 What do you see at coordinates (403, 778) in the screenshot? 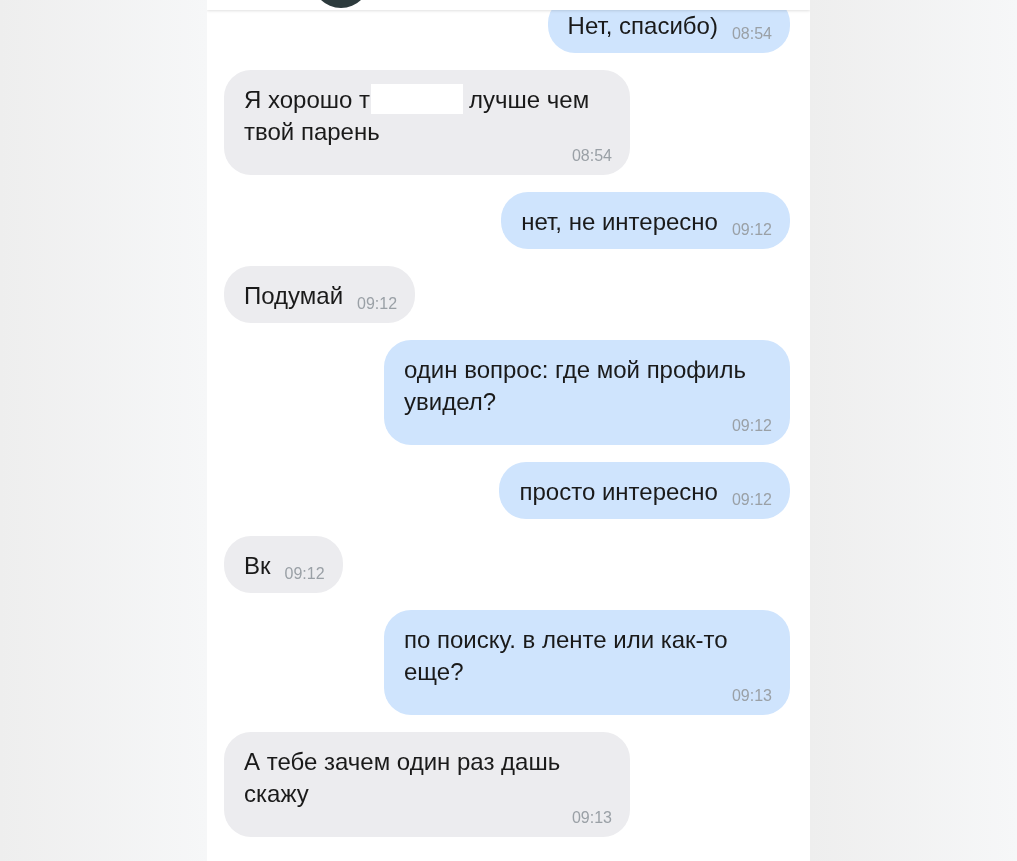
I see `message-text: А тебе зачем один раз дашь скажу` at bounding box center [403, 778].